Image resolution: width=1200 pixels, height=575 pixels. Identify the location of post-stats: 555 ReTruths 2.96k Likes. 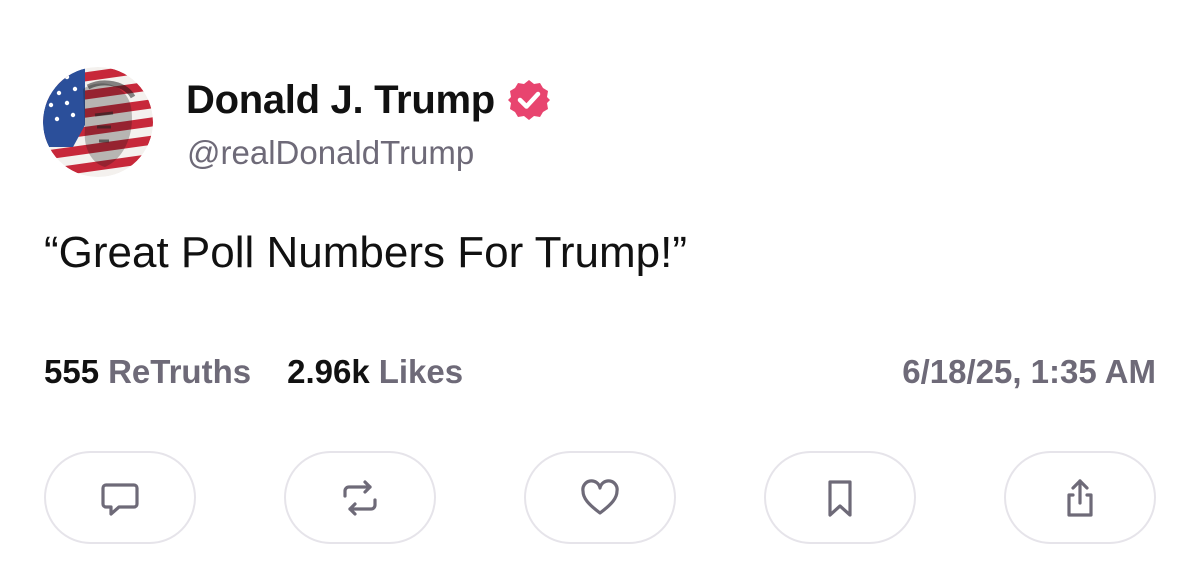
(271, 372).